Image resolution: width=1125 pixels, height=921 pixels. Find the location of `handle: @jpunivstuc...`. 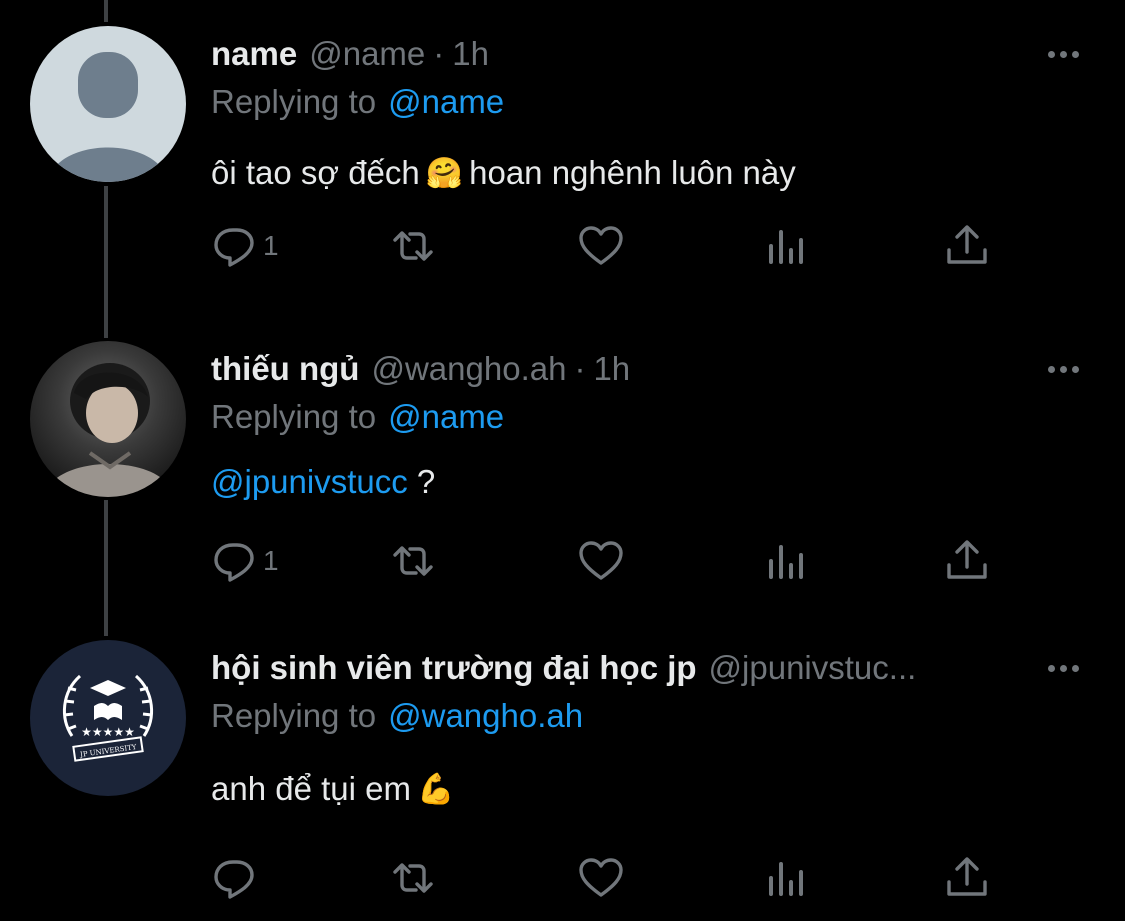

handle: @jpunivstuc... is located at coordinates (813, 668).